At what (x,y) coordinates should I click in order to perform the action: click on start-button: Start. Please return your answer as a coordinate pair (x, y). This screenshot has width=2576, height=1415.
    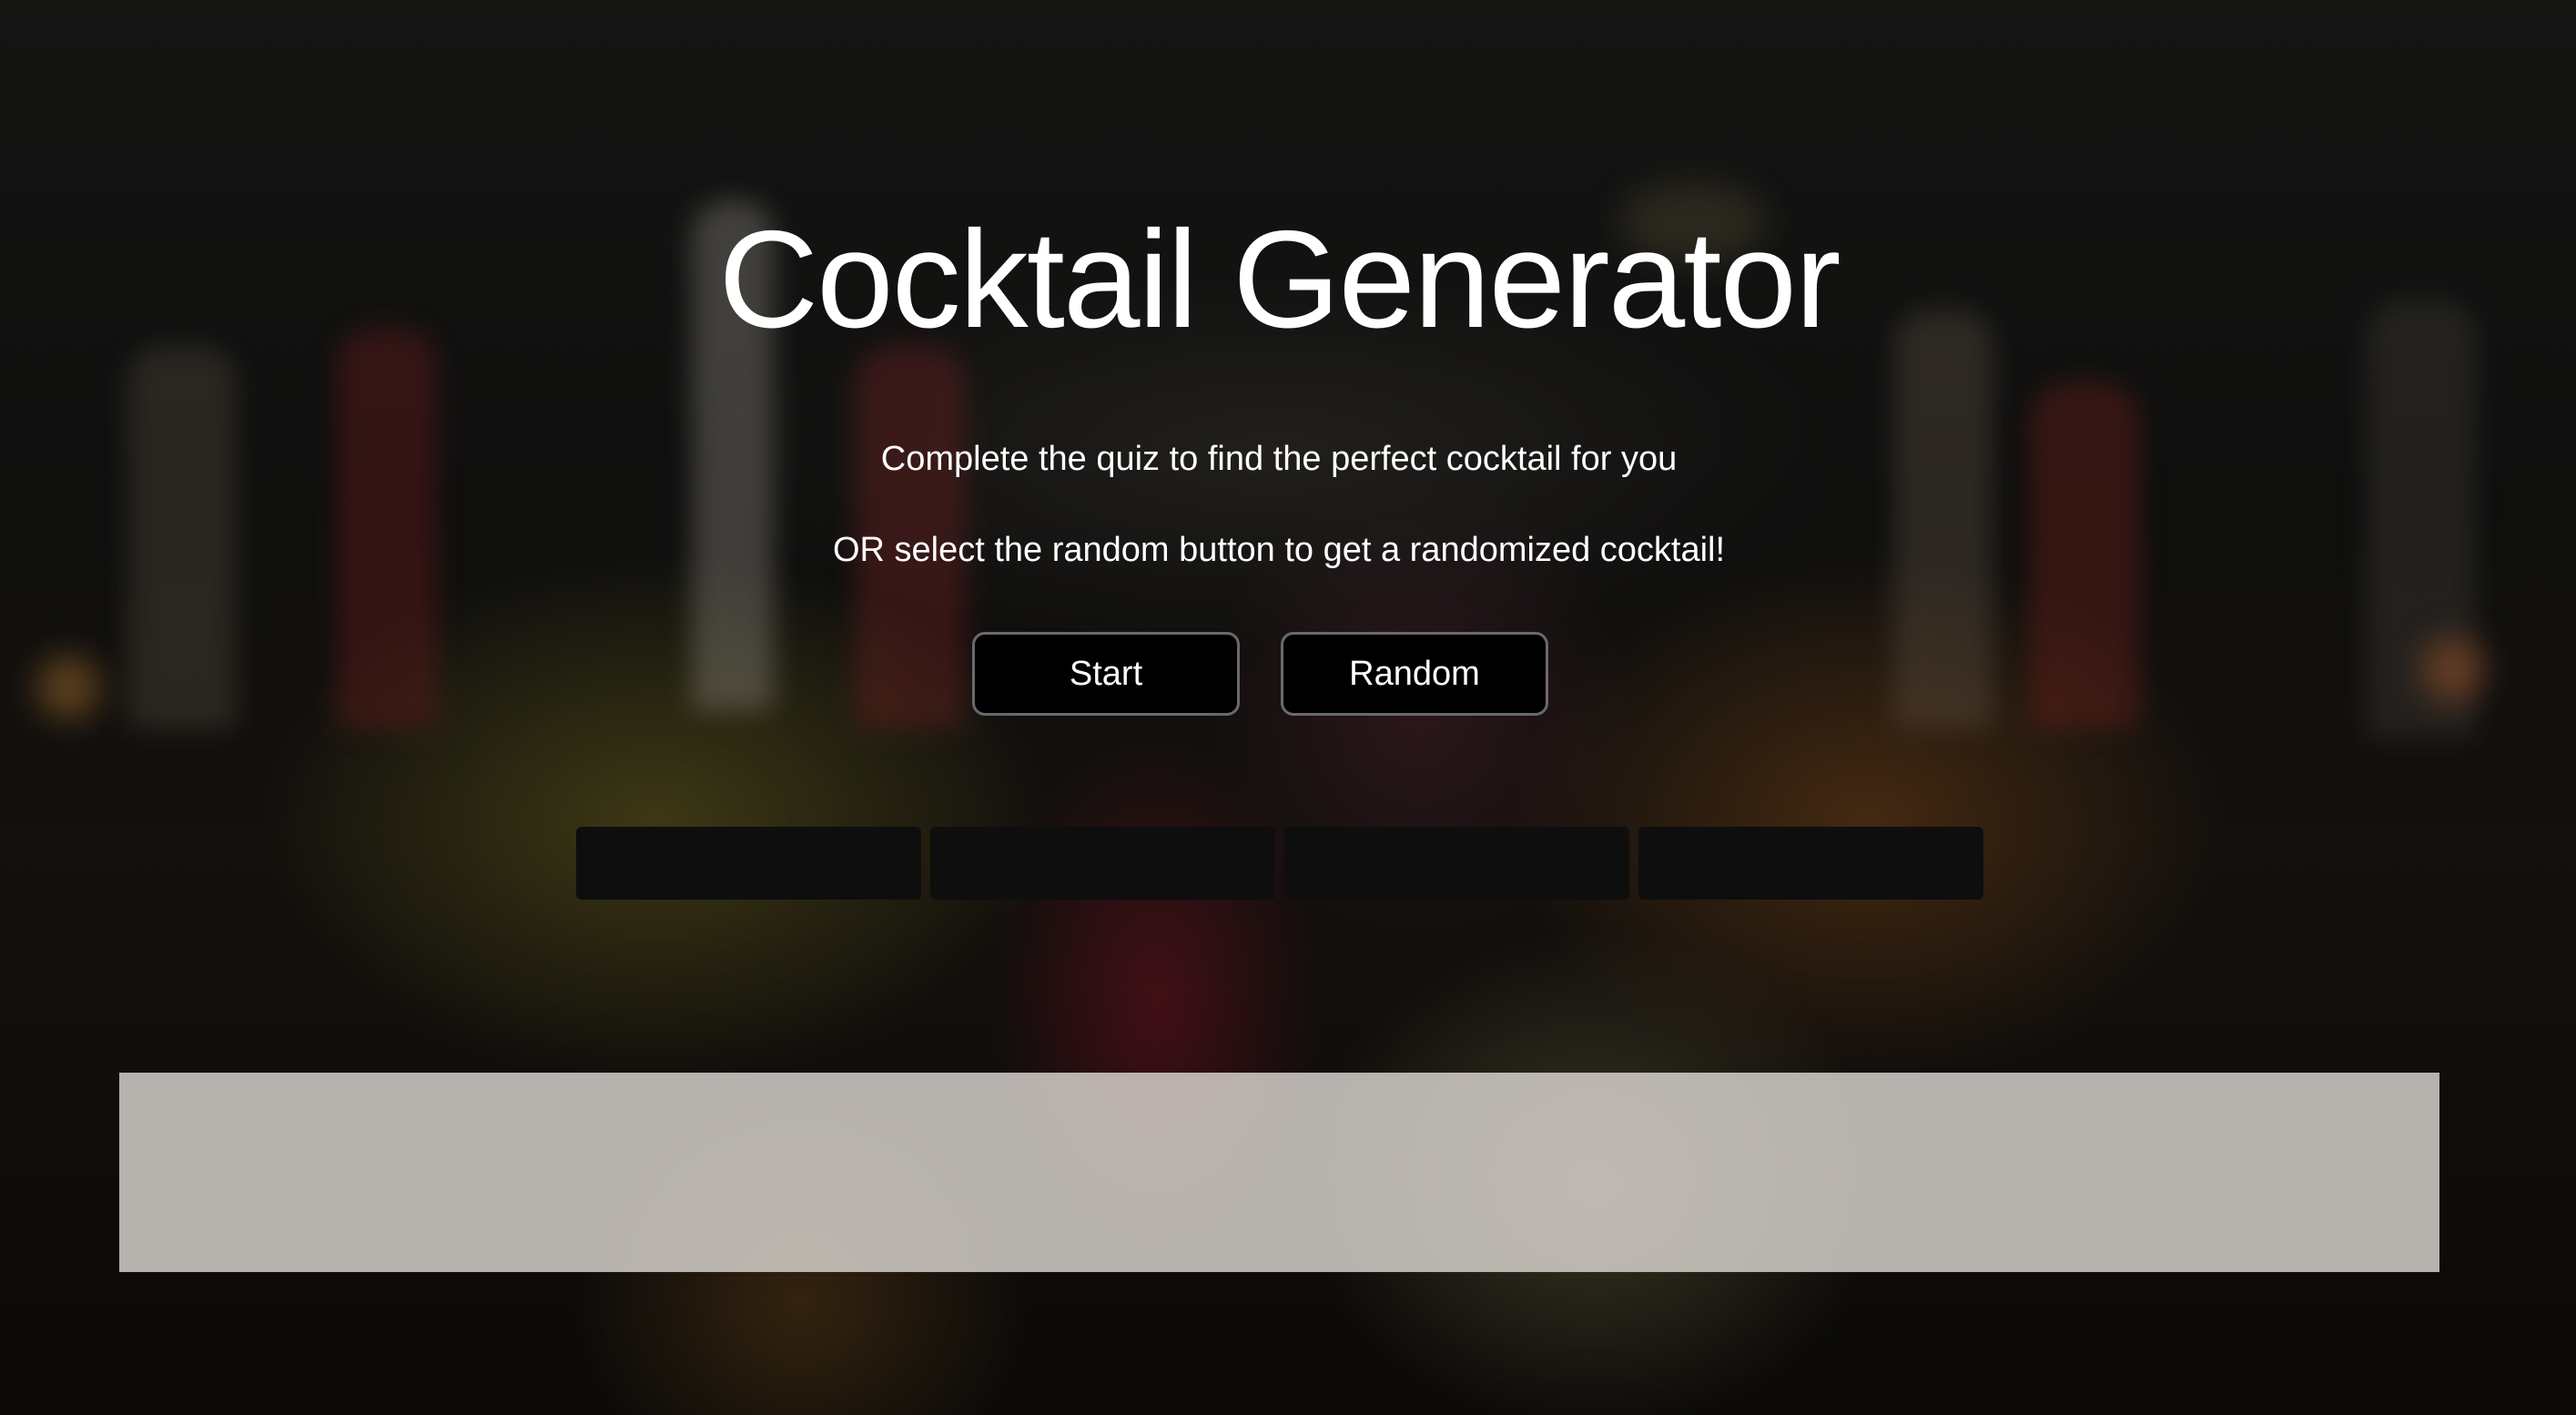
    Looking at the image, I should click on (1106, 674).